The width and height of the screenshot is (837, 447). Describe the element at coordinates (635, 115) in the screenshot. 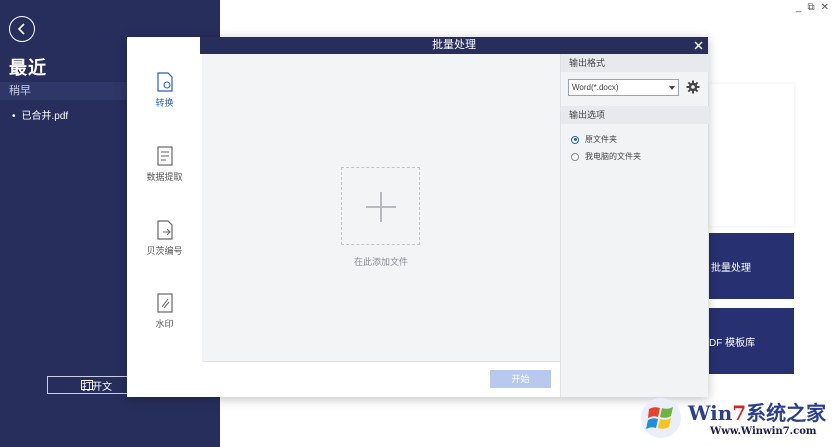

I see `output-options-title: 输出选项` at that location.